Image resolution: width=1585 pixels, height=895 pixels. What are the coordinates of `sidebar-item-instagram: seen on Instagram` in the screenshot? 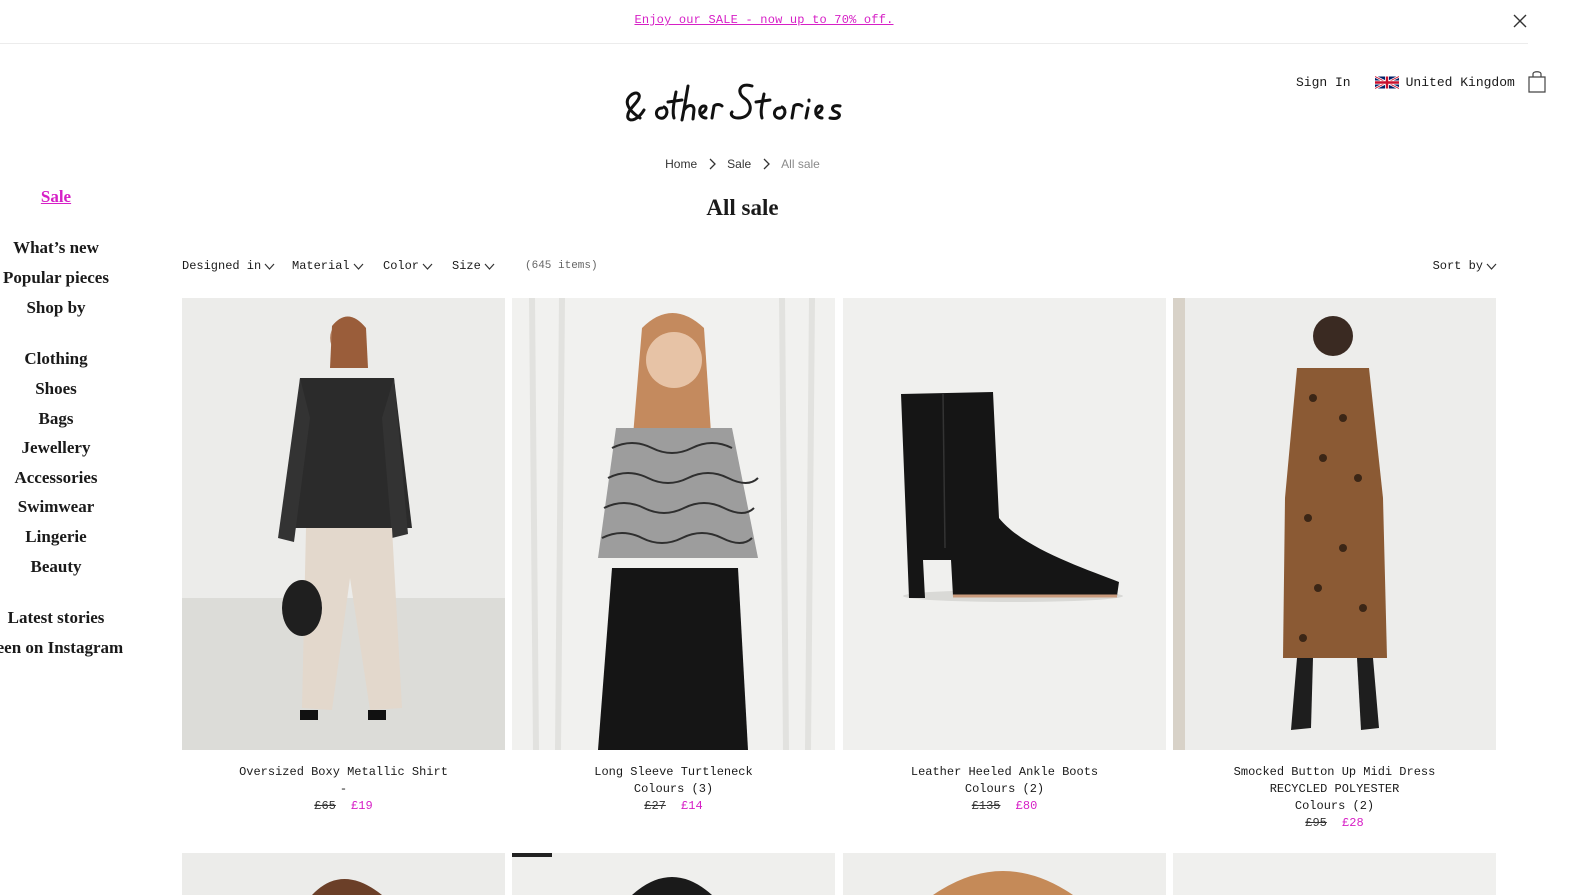 It's located at (71, 648).